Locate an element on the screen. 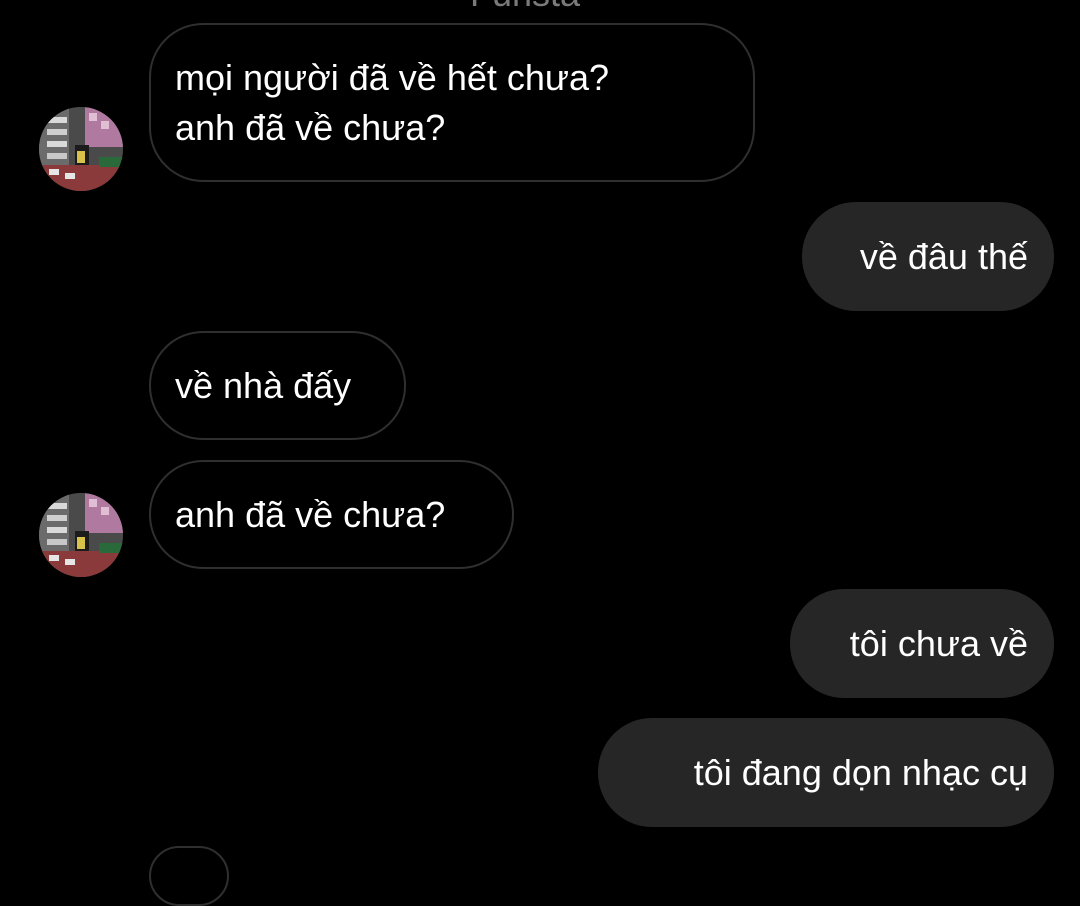 Image resolution: width=1080 pixels, height=906 pixels. message-text: tôi chưa về is located at coordinates (938, 643).